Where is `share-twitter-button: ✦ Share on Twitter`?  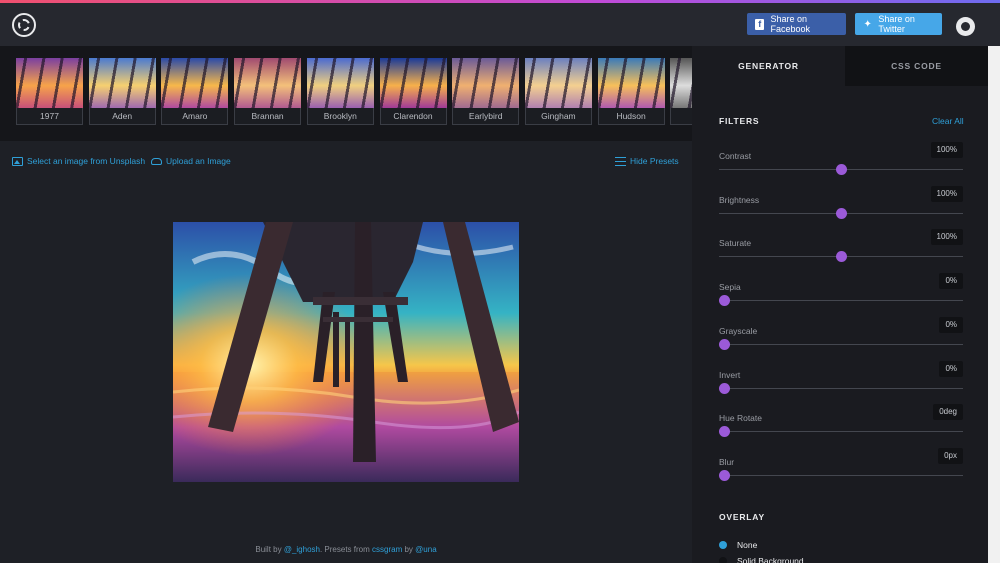 share-twitter-button: ✦ Share on Twitter is located at coordinates (898, 24).